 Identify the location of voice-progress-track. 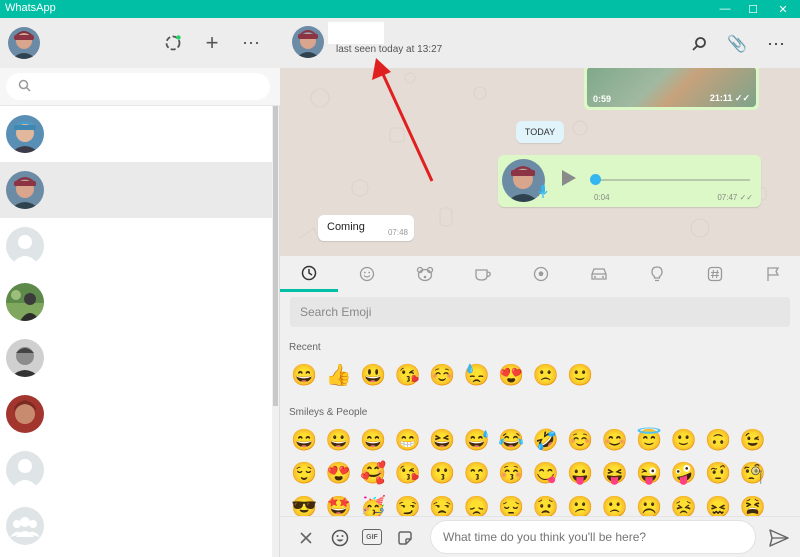
(672, 180).